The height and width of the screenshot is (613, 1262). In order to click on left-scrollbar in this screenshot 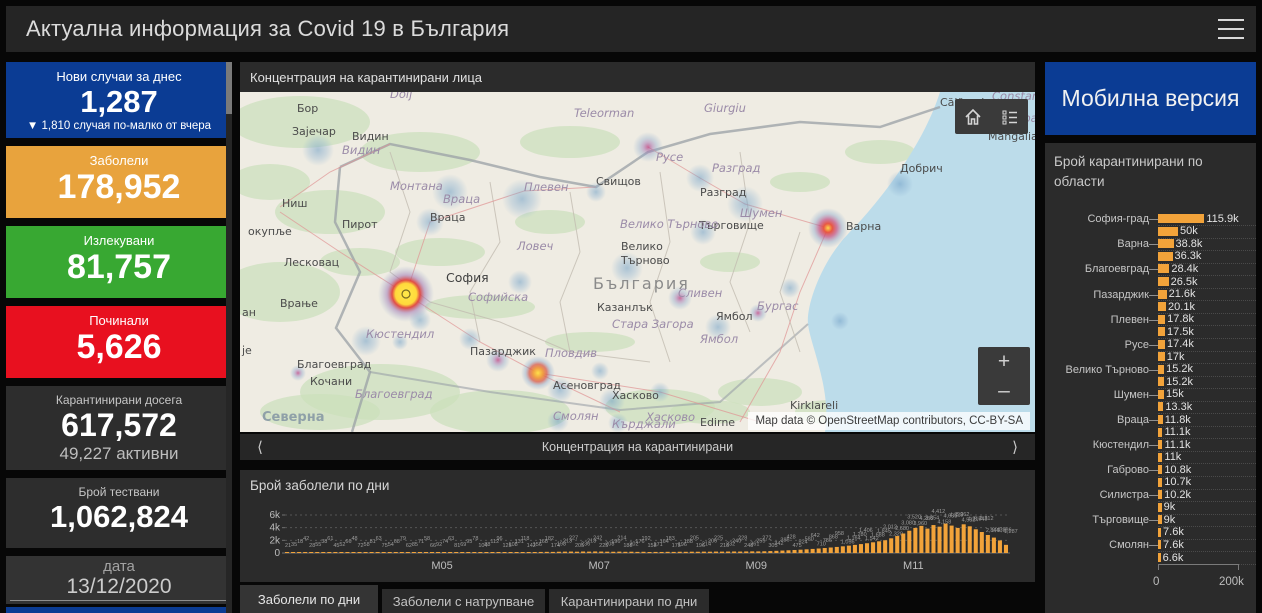, I will do `click(229, 337)`.